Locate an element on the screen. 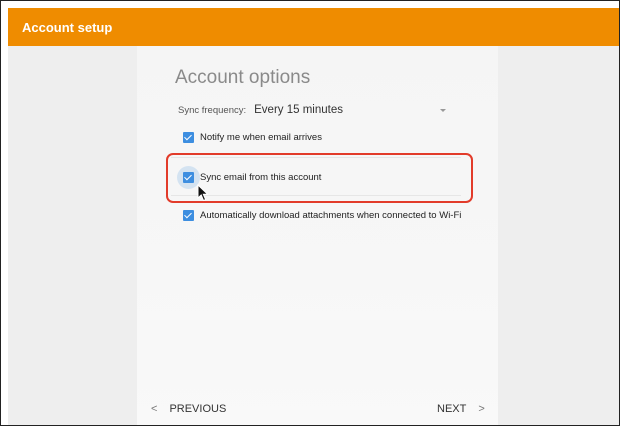 This screenshot has height=426, width=620. auto-download-checkbox is located at coordinates (188, 215).